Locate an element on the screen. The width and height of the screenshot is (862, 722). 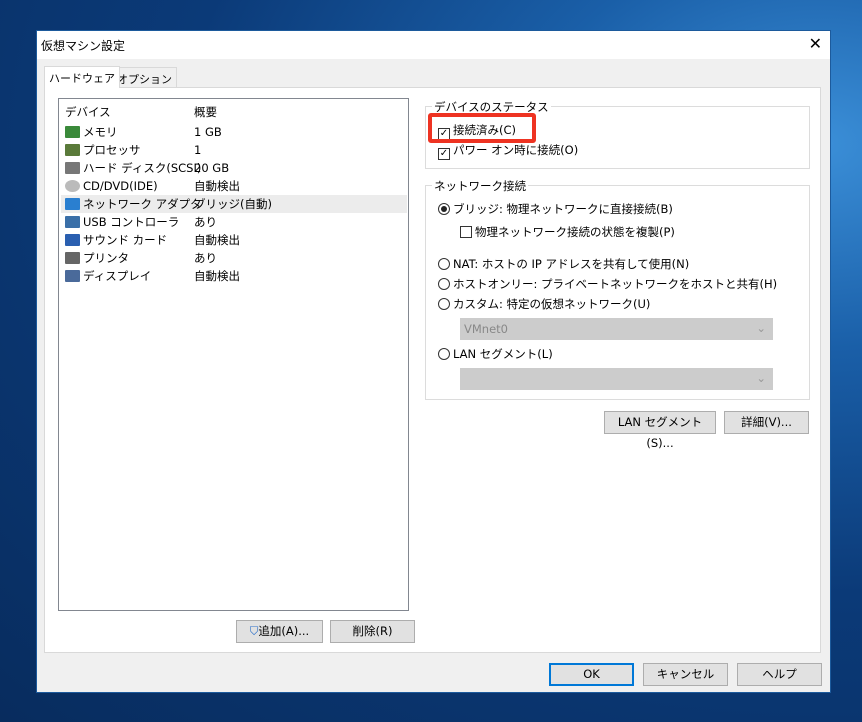
device-row: ハード ディスク(SCSI) 20 GB is located at coordinates (234, 168).